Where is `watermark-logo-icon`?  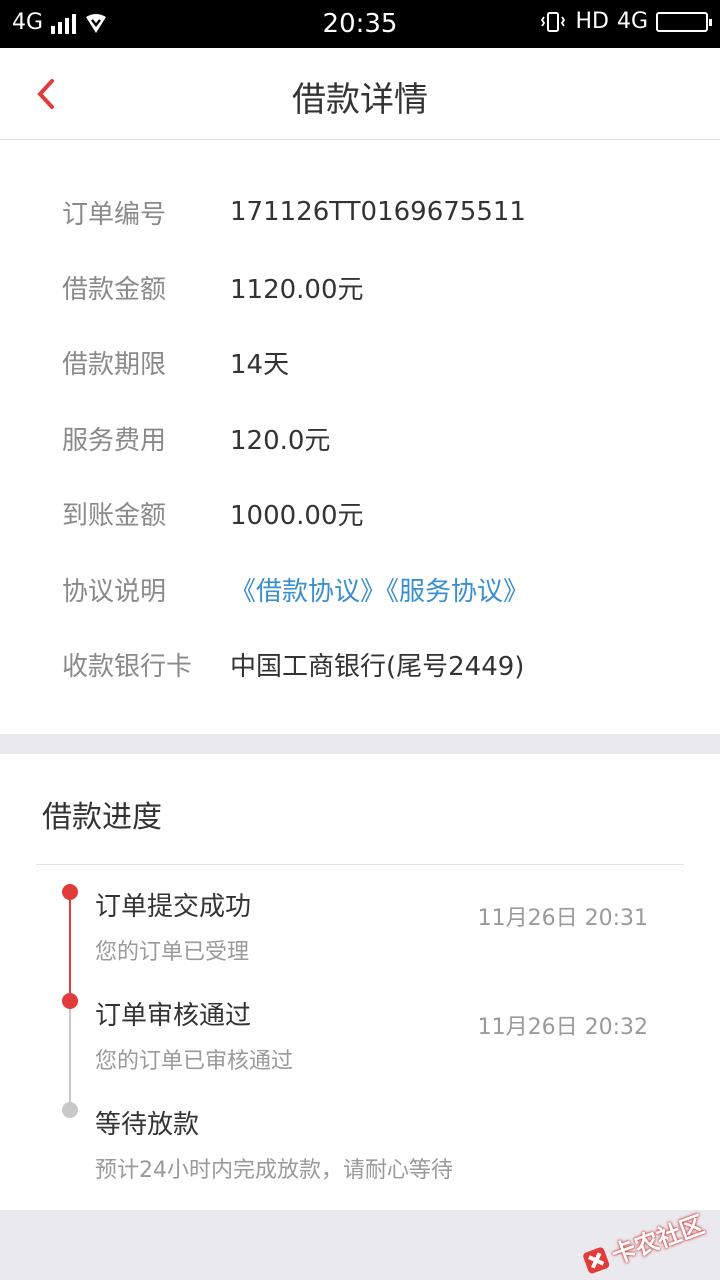
watermark-logo-icon is located at coordinates (596, 1260).